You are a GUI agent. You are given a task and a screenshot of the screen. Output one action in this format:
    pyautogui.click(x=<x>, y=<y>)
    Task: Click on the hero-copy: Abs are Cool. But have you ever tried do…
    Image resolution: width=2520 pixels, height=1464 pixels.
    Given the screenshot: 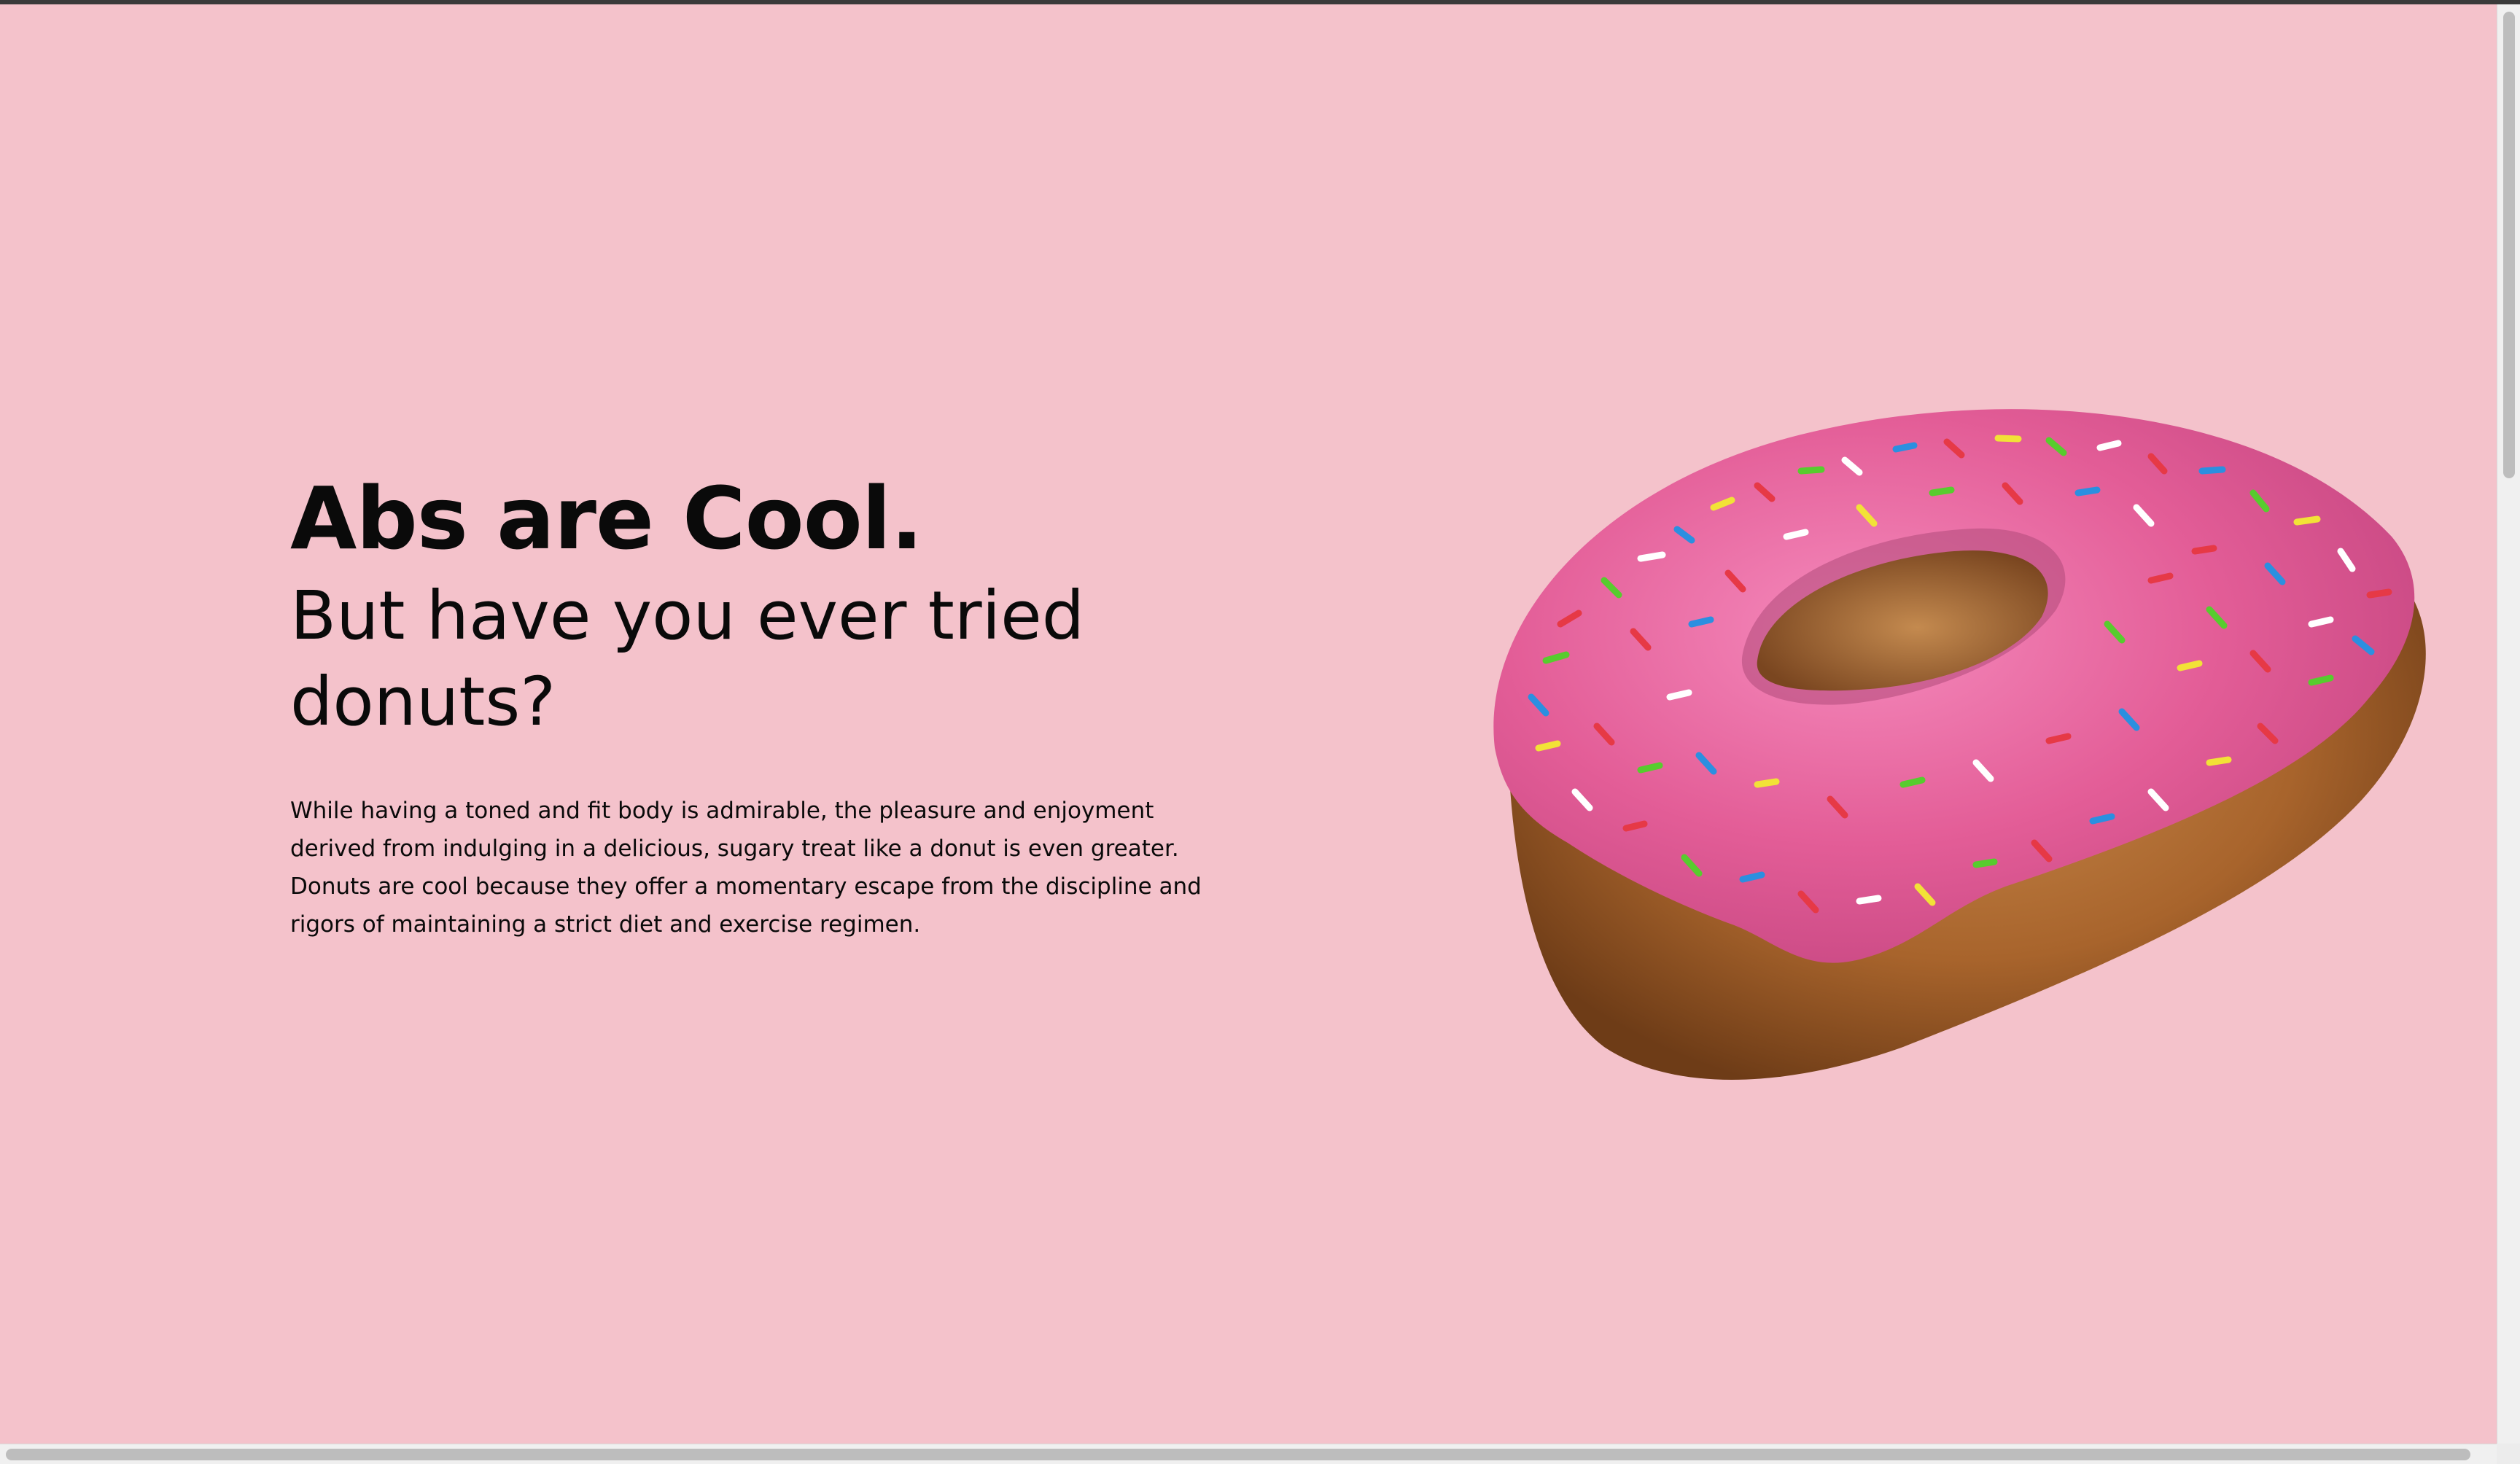 What is the action you would take?
    pyautogui.click(x=771, y=703)
    